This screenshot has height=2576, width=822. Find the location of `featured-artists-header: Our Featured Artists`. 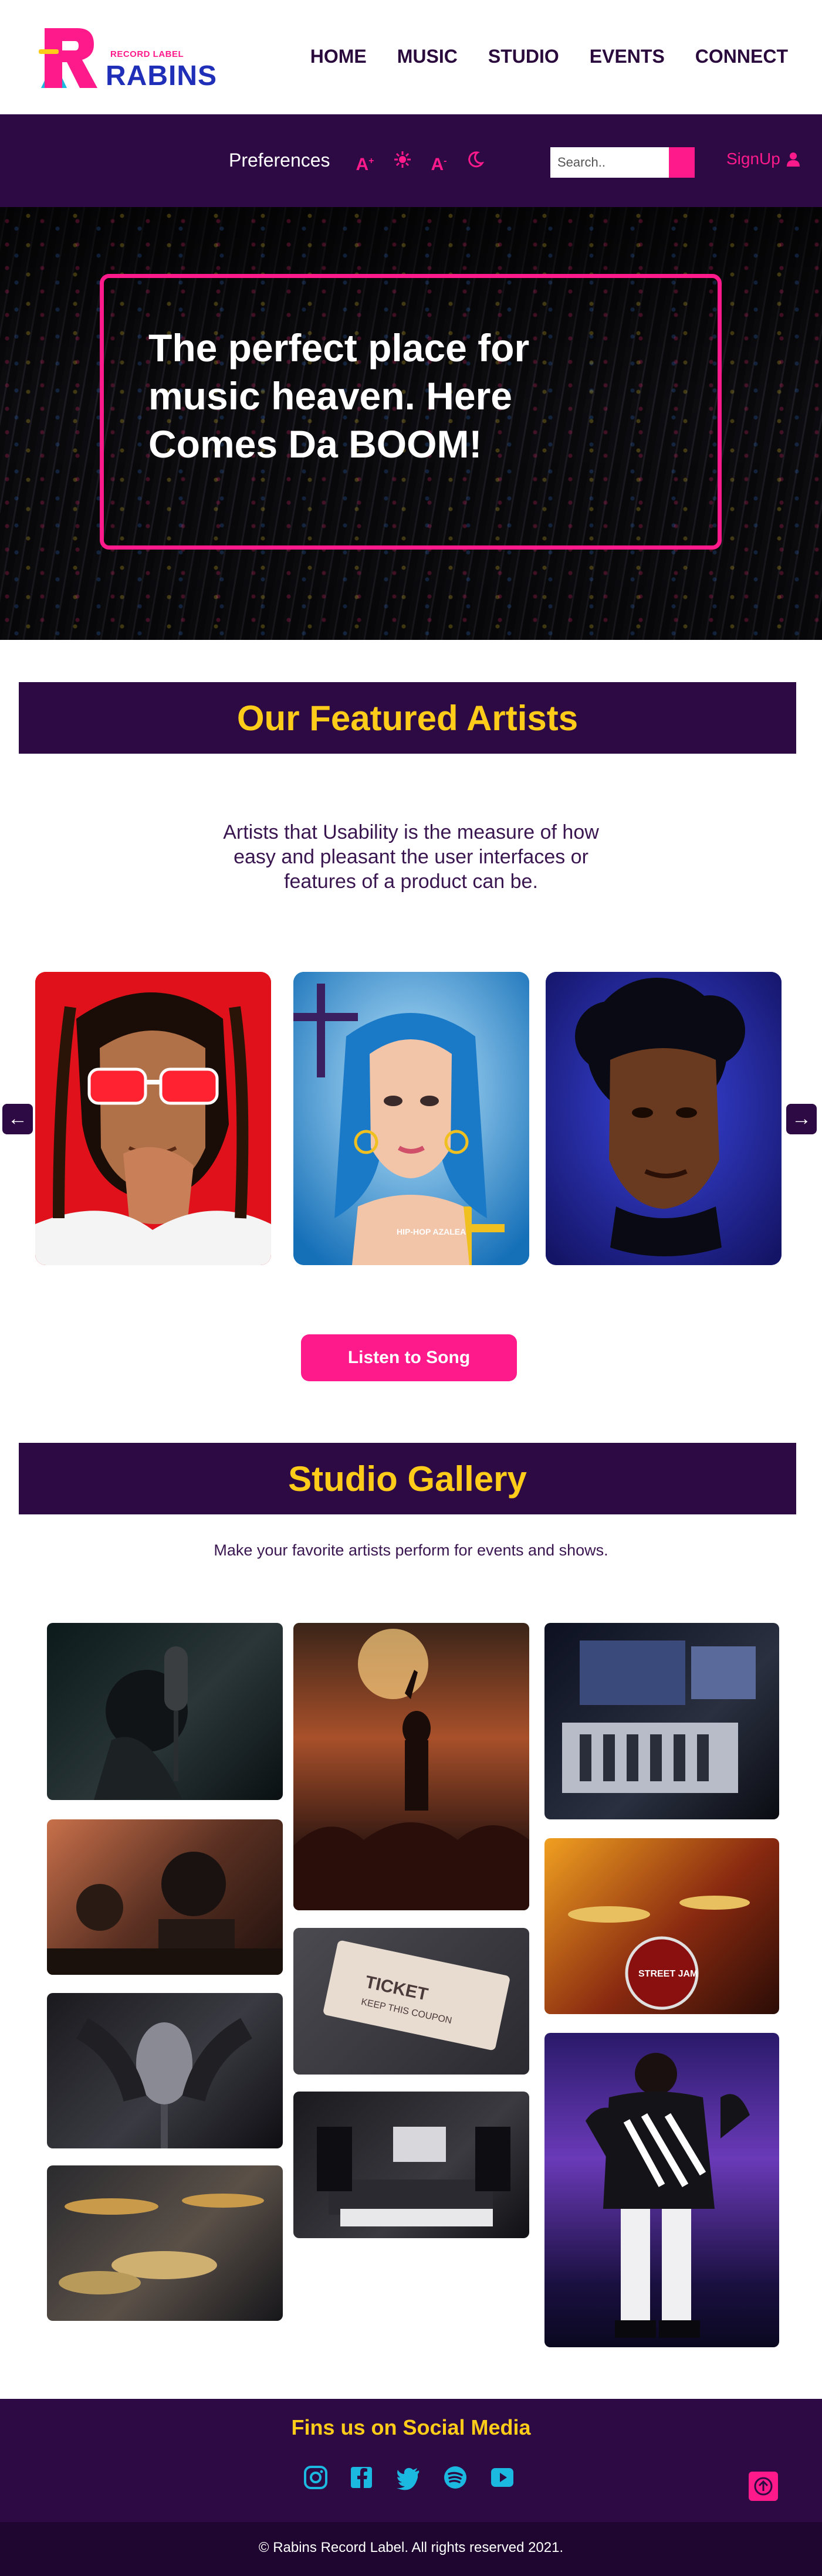

featured-artists-header: Our Featured Artists is located at coordinates (407, 718).